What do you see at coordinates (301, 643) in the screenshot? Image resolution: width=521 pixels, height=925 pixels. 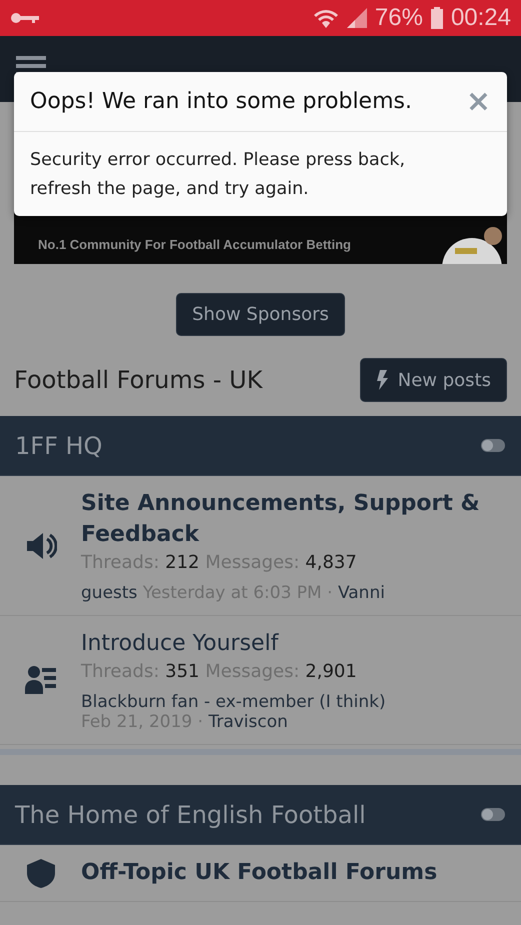 I see `forum-title: Introduce Yourself` at bounding box center [301, 643].